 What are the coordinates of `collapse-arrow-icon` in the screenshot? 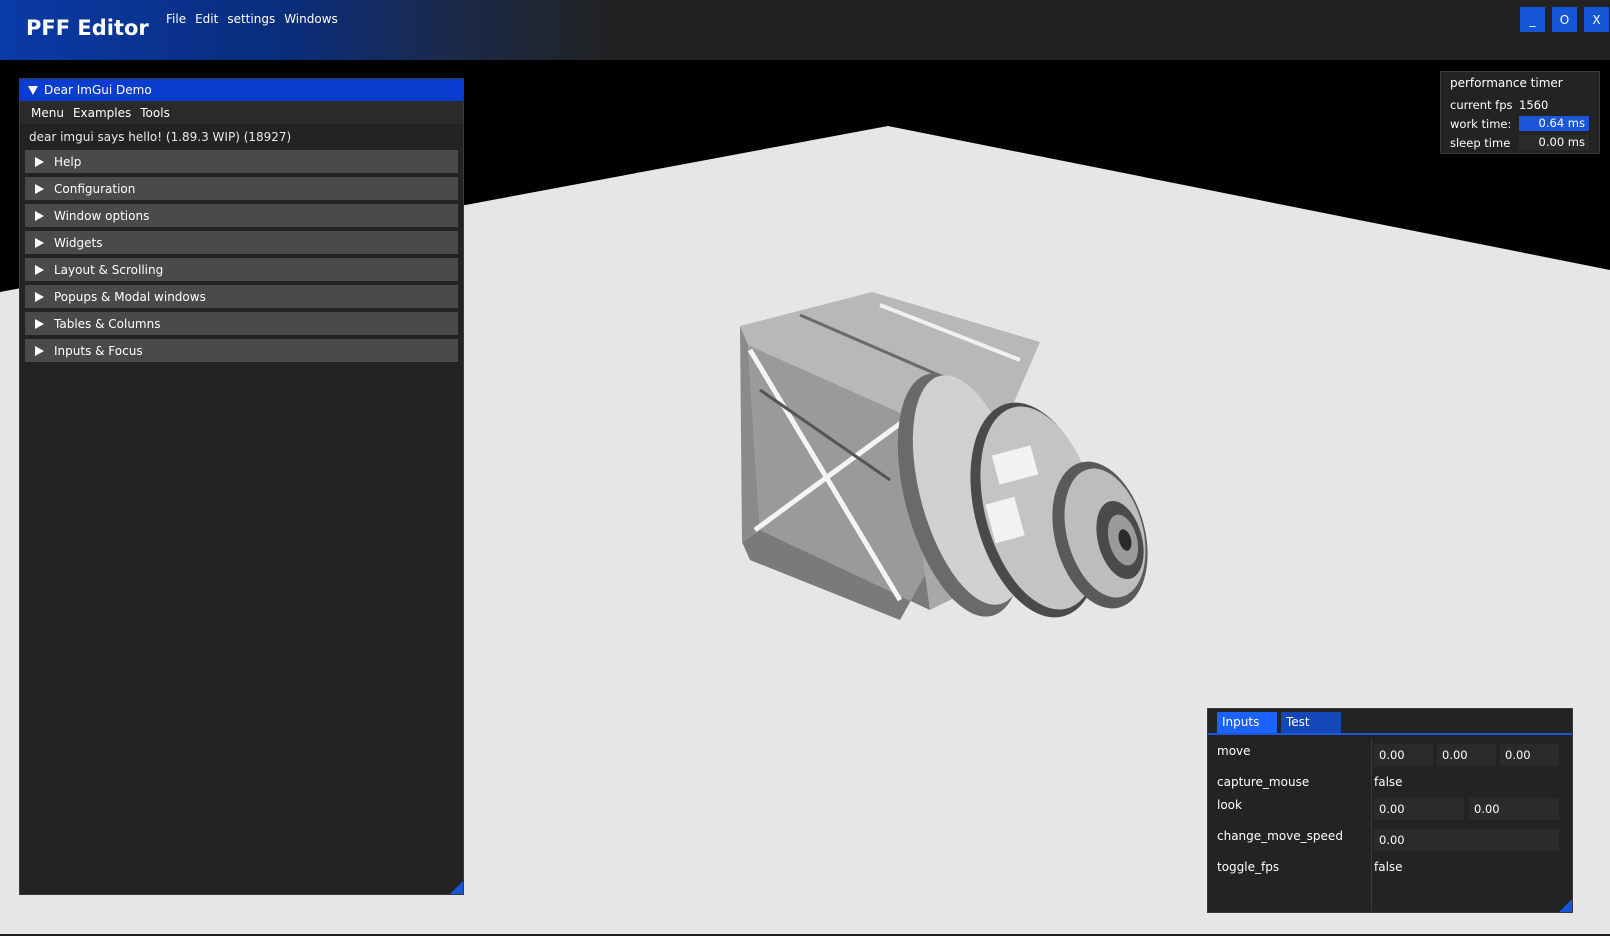 It's located at (33, 90).